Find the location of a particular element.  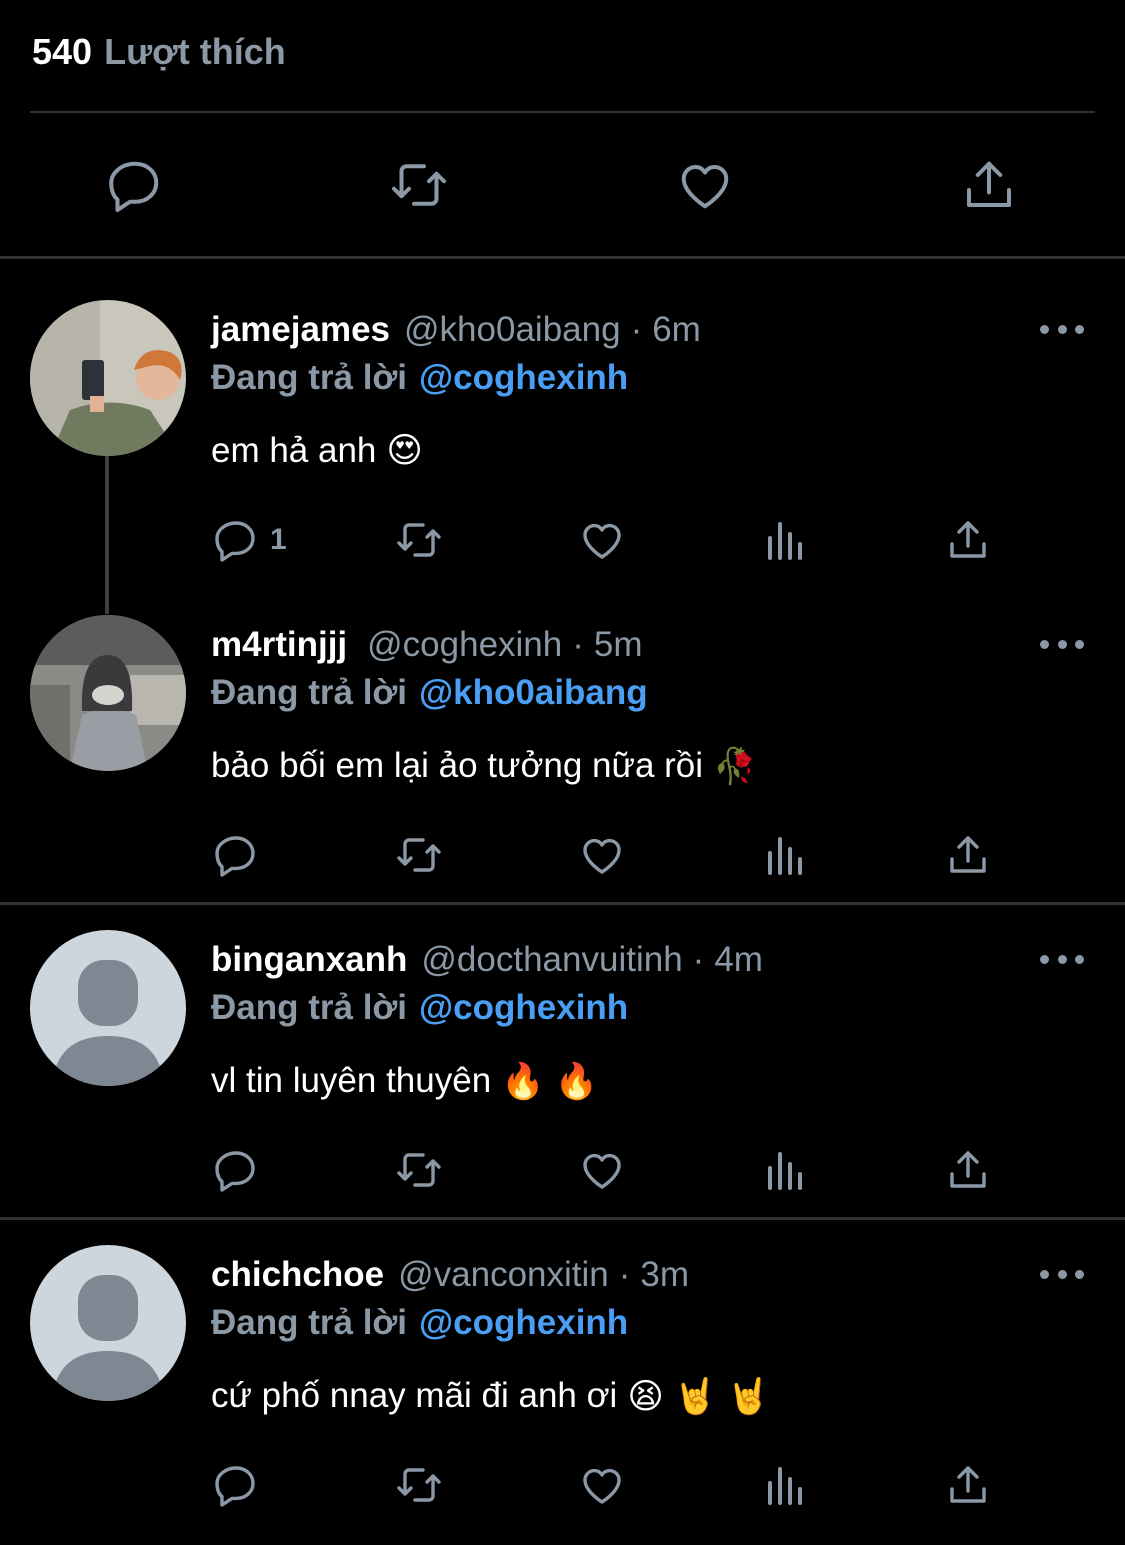

display-name: chichchoe is located at coordinates (297, 1275).